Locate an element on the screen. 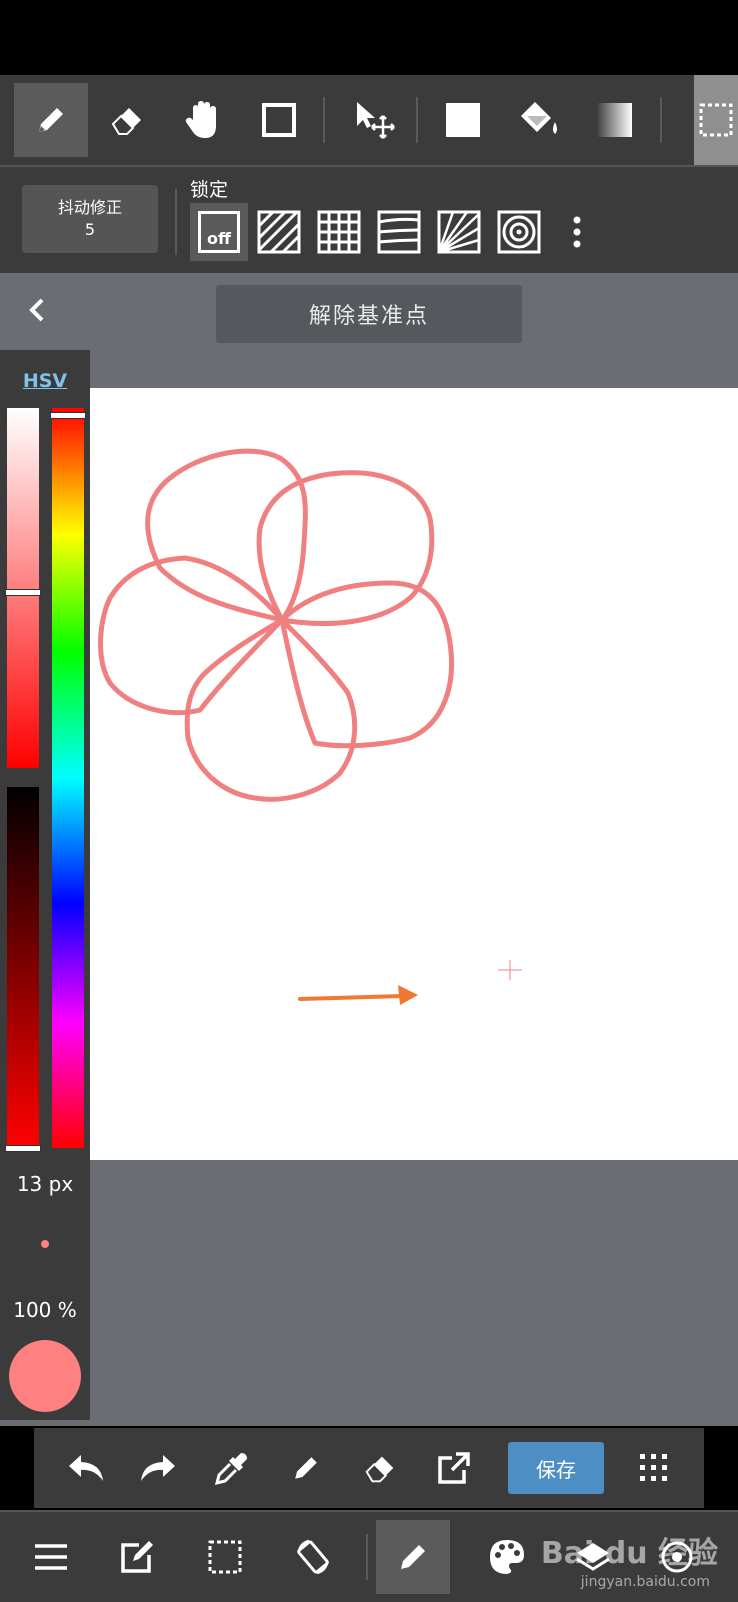  color-palette-button is located at coordinates (507, 1557).